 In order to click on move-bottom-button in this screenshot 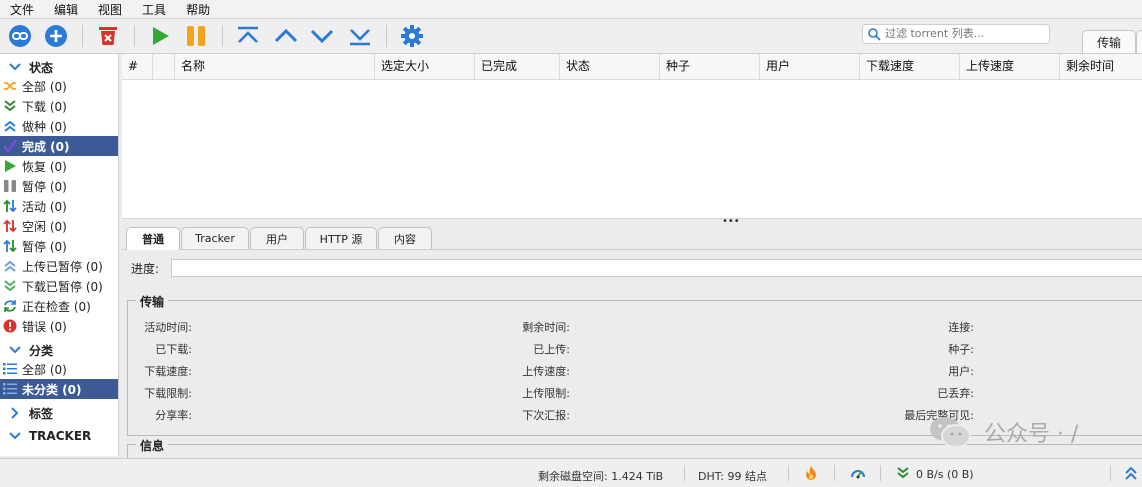, I will do `click(360, 36)`.